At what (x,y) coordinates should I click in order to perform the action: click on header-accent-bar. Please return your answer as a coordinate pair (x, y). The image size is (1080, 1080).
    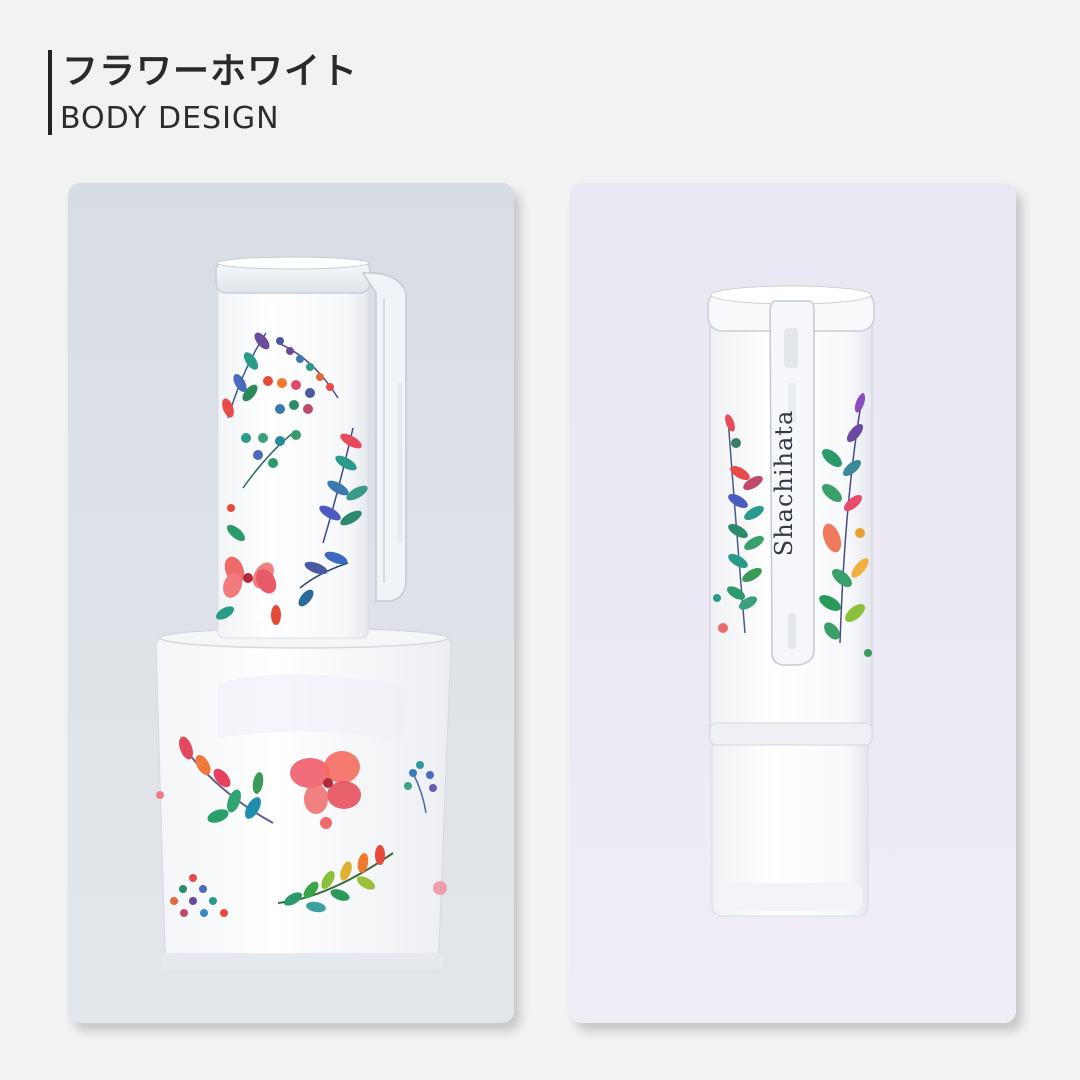
    Looking at the image, I should click on (50, 92).